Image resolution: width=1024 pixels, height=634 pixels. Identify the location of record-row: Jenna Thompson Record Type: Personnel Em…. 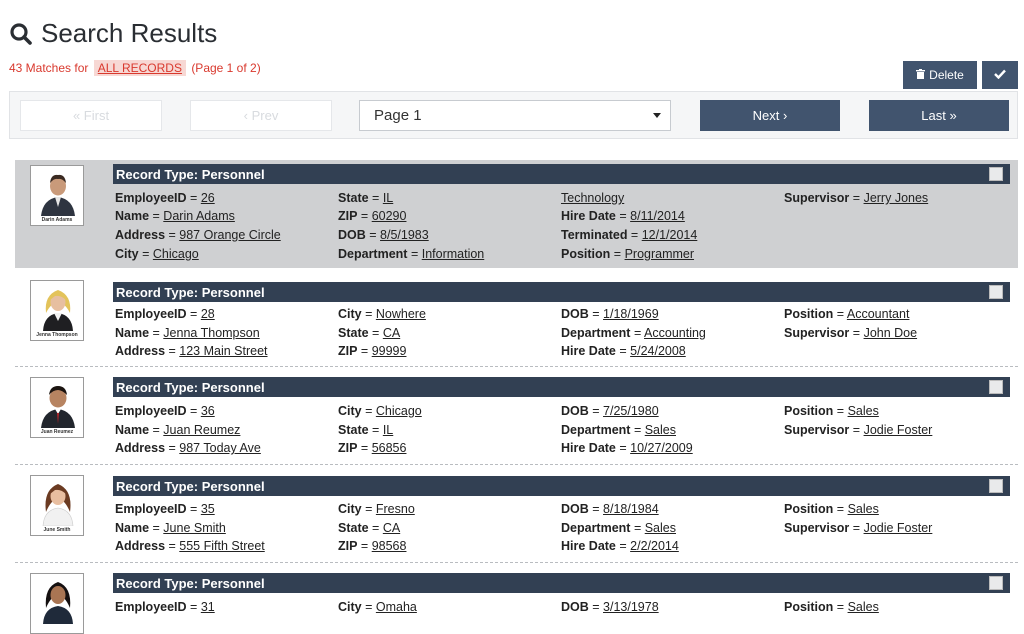
(516, 322).